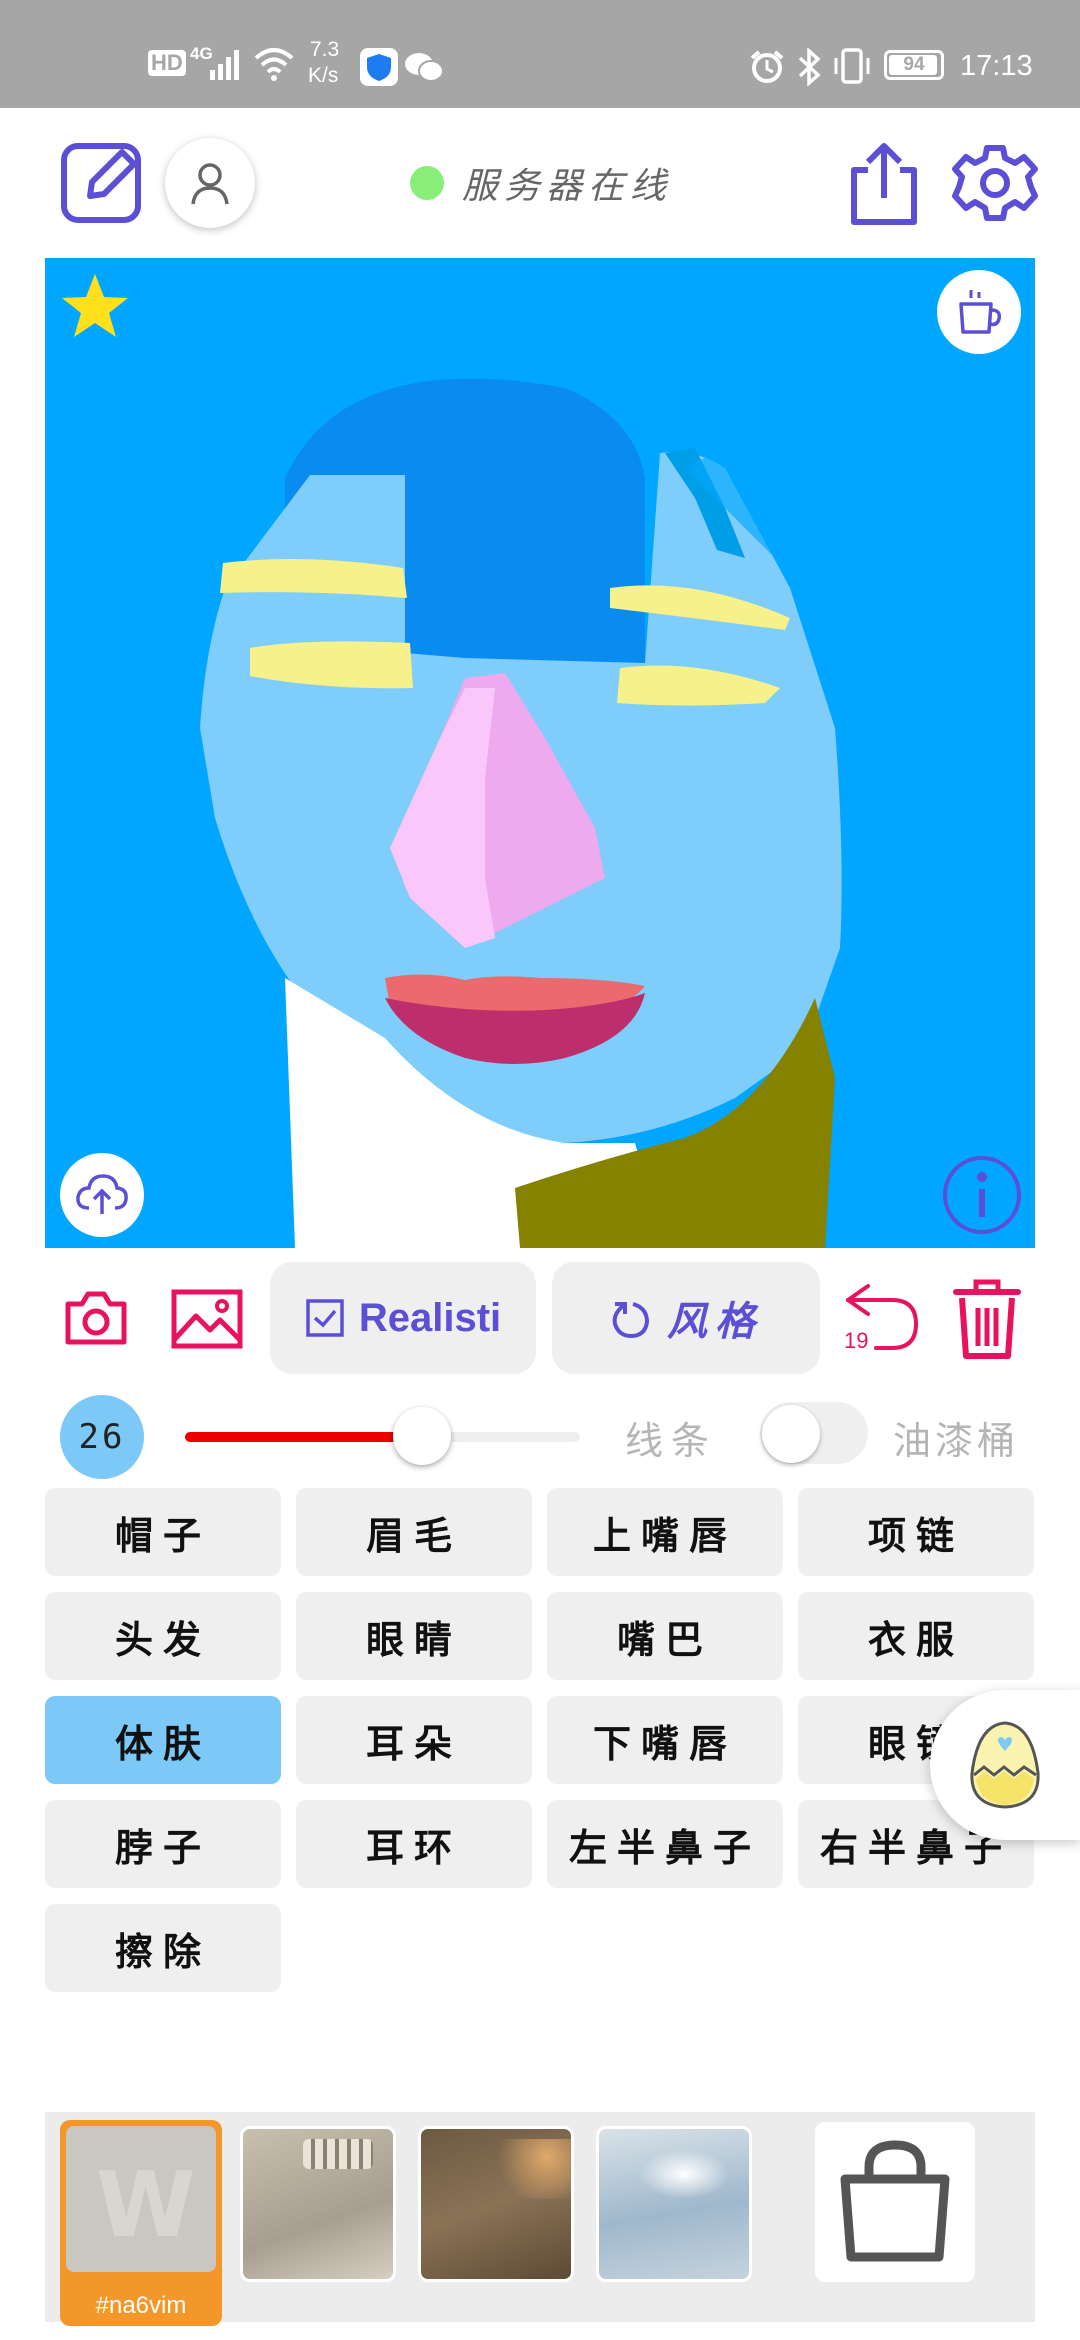 Image resolution: width=1080 pixels, height=2340 pixels. I want to click on egg-float-button, so click(1005, 1765).